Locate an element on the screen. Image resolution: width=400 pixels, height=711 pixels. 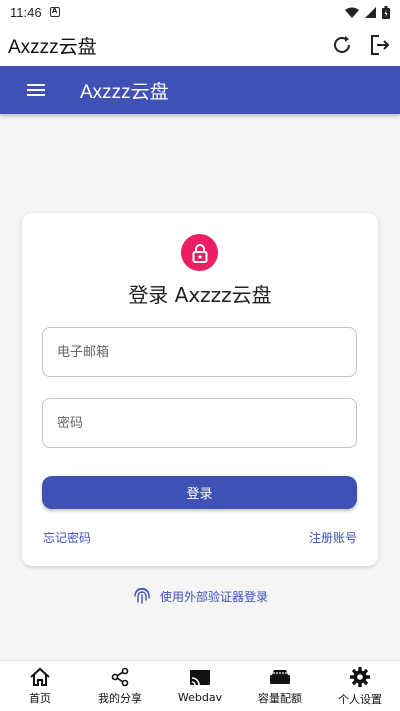
app-bar: Axzzz云盘 is located at coordinates (200, 90).